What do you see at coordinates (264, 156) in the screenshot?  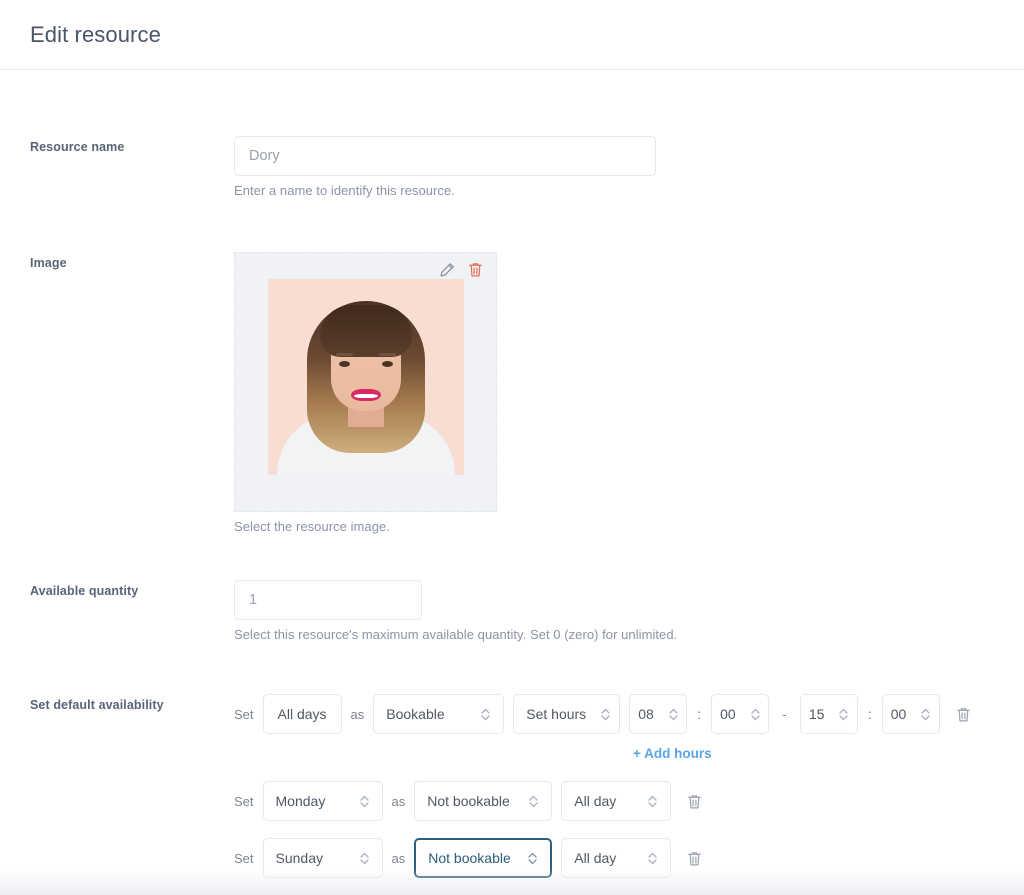 I see `resource-name-value: Dory` at bounding box center [264, 156].